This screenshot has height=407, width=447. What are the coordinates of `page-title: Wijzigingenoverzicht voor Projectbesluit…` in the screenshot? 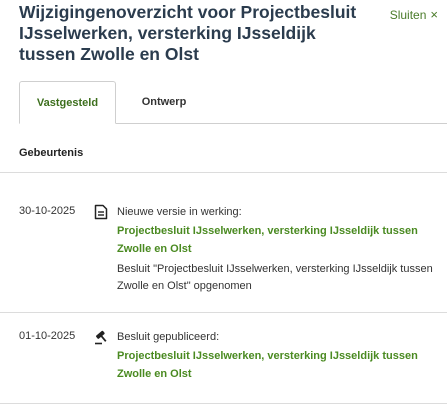 It's located at (188, 33).